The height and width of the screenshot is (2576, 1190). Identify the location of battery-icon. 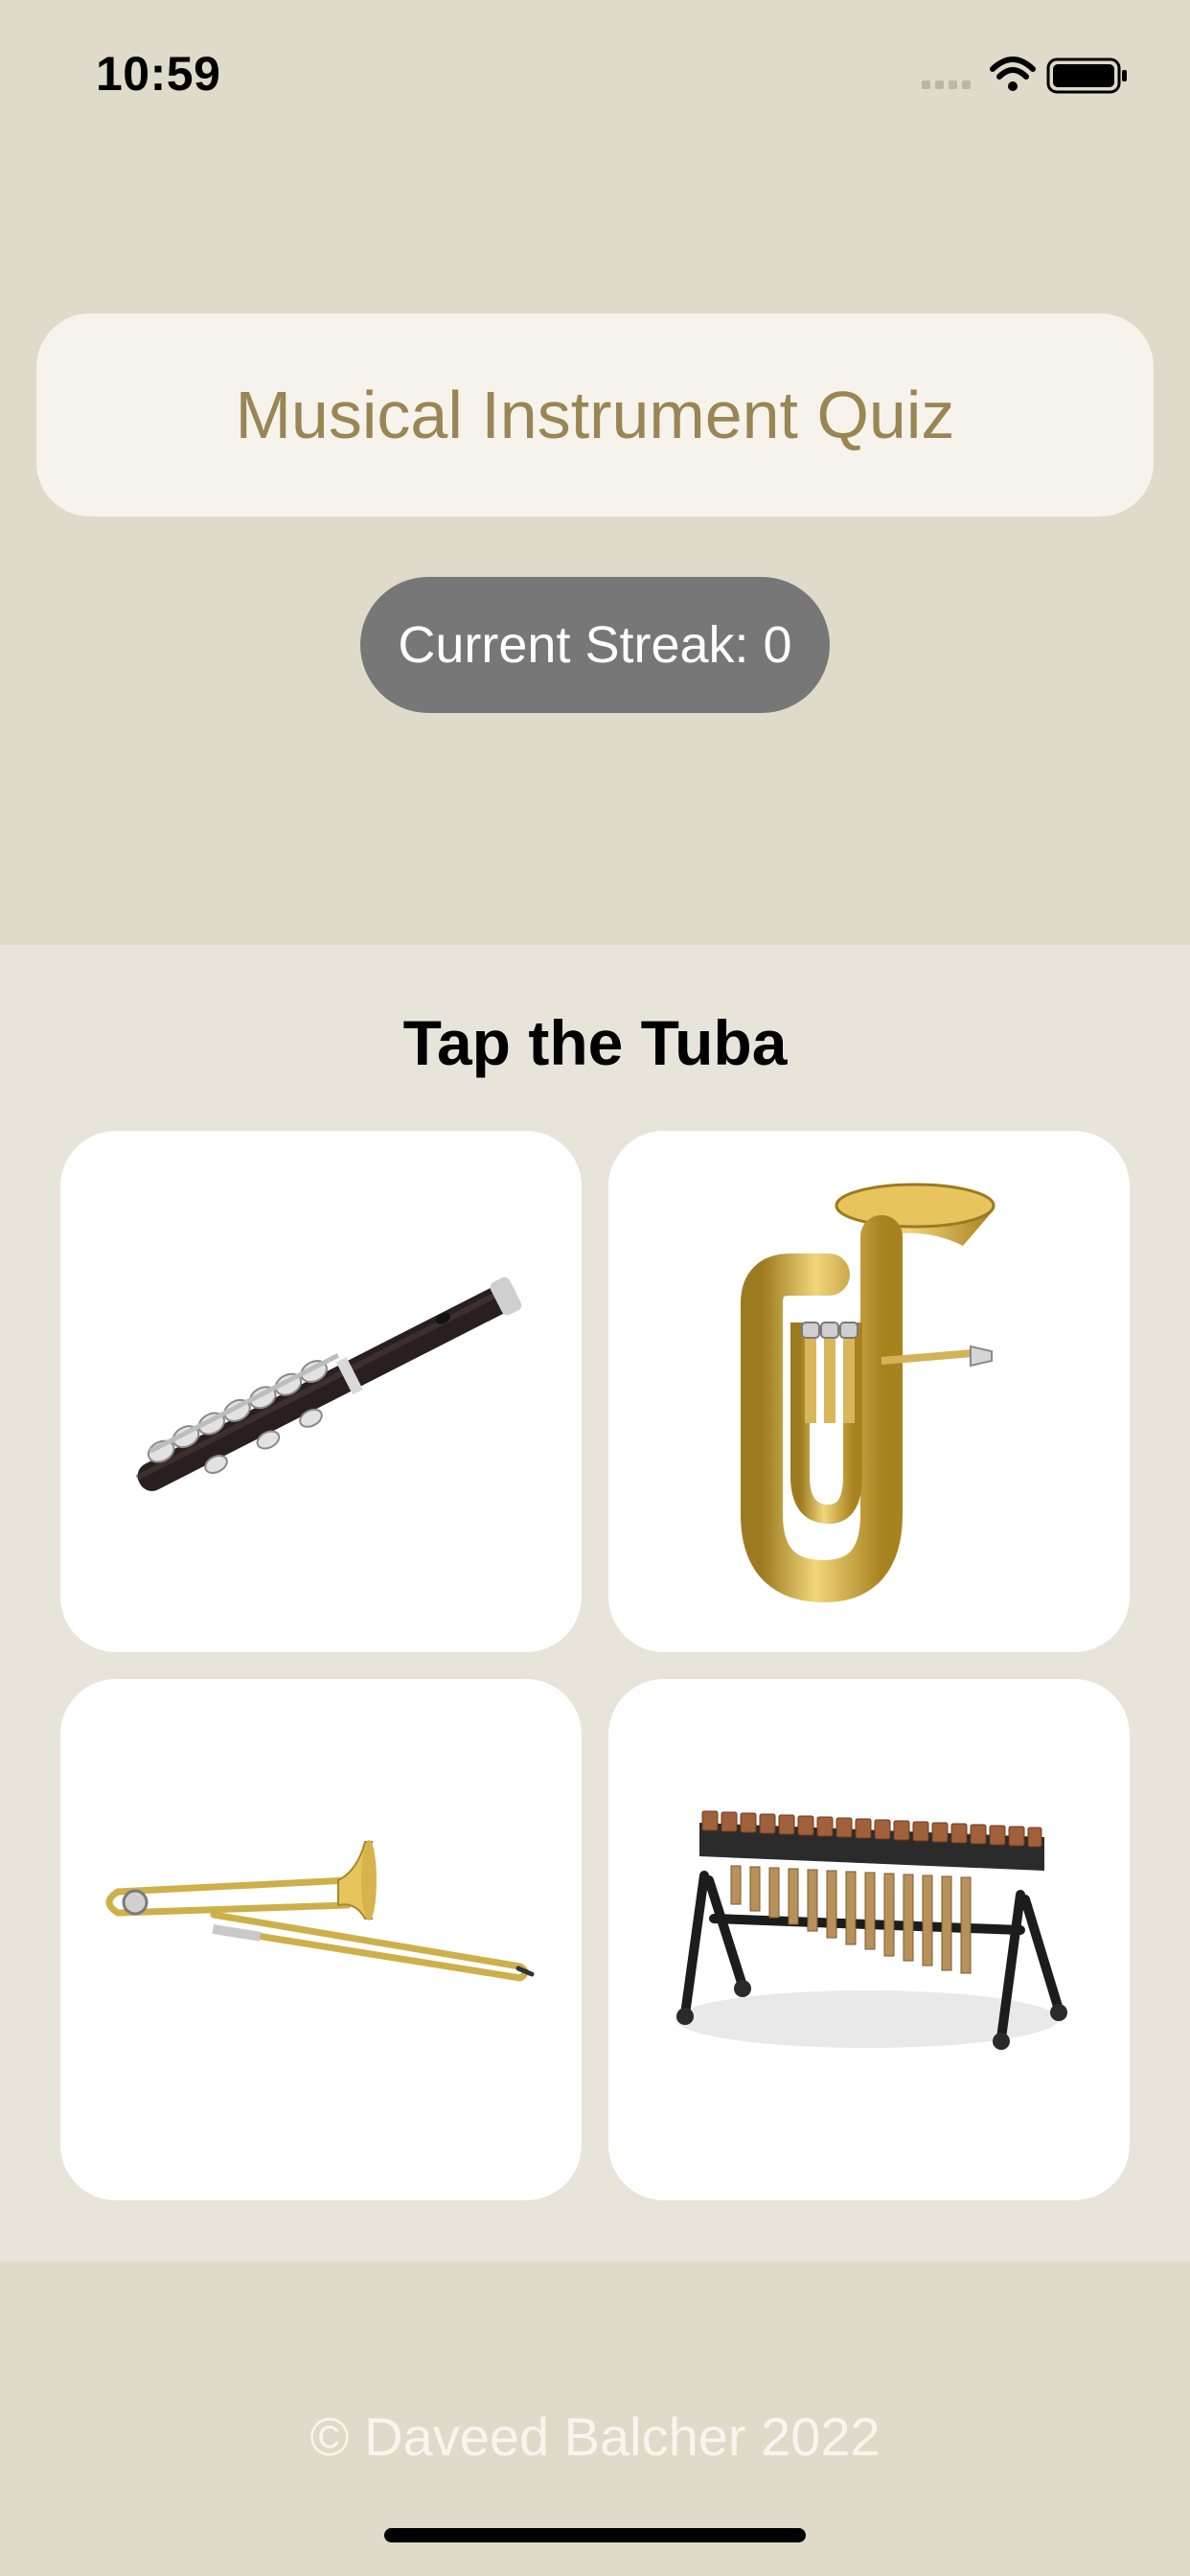
(1087, 76).